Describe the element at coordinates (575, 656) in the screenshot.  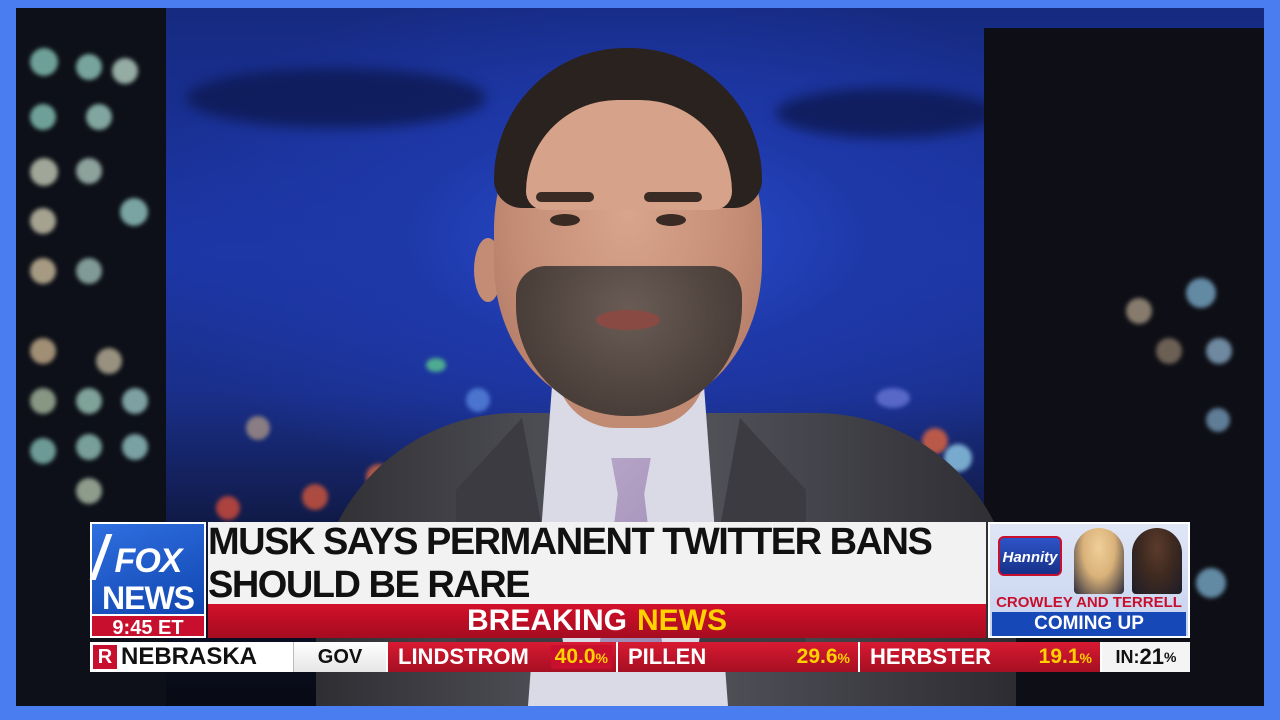
I see `percent-value: 40.0` at that location.